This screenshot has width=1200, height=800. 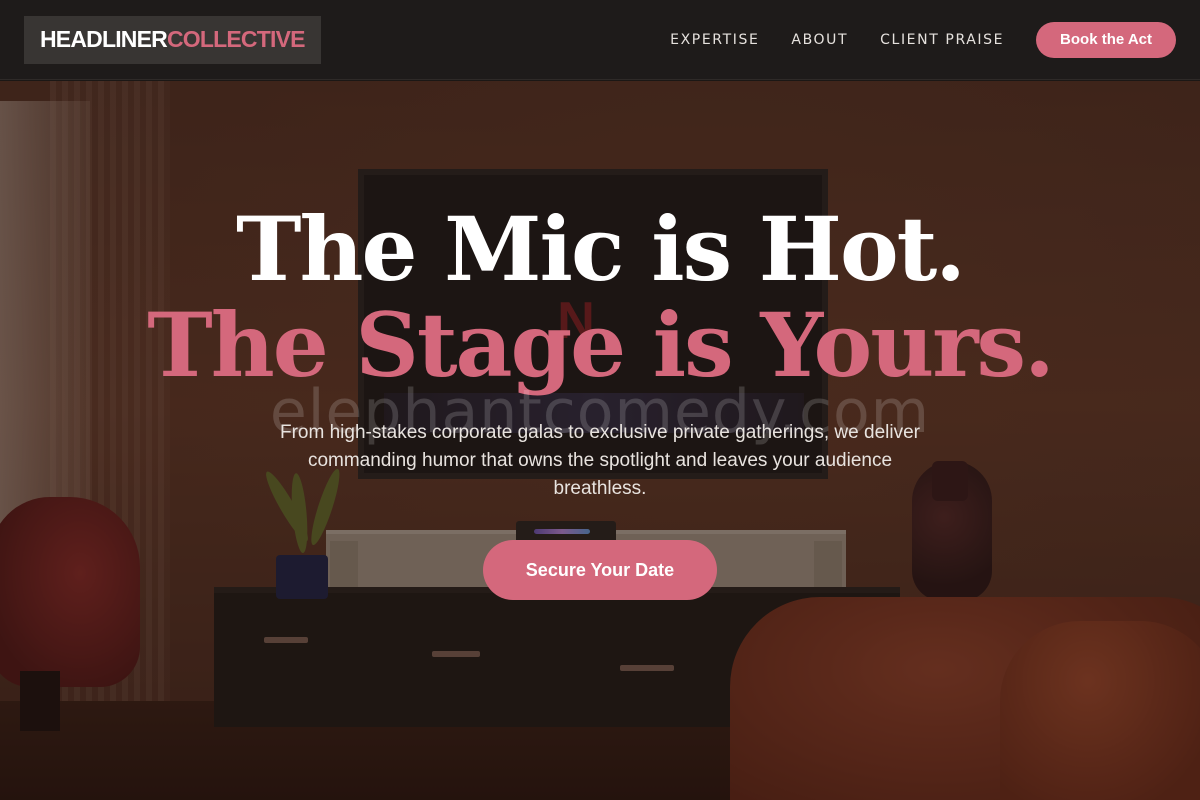 What do you see at coordinates (819, 40) in the screenshot?
I see `nav-link-about: ABOUT` at bounding box center [819, 40].